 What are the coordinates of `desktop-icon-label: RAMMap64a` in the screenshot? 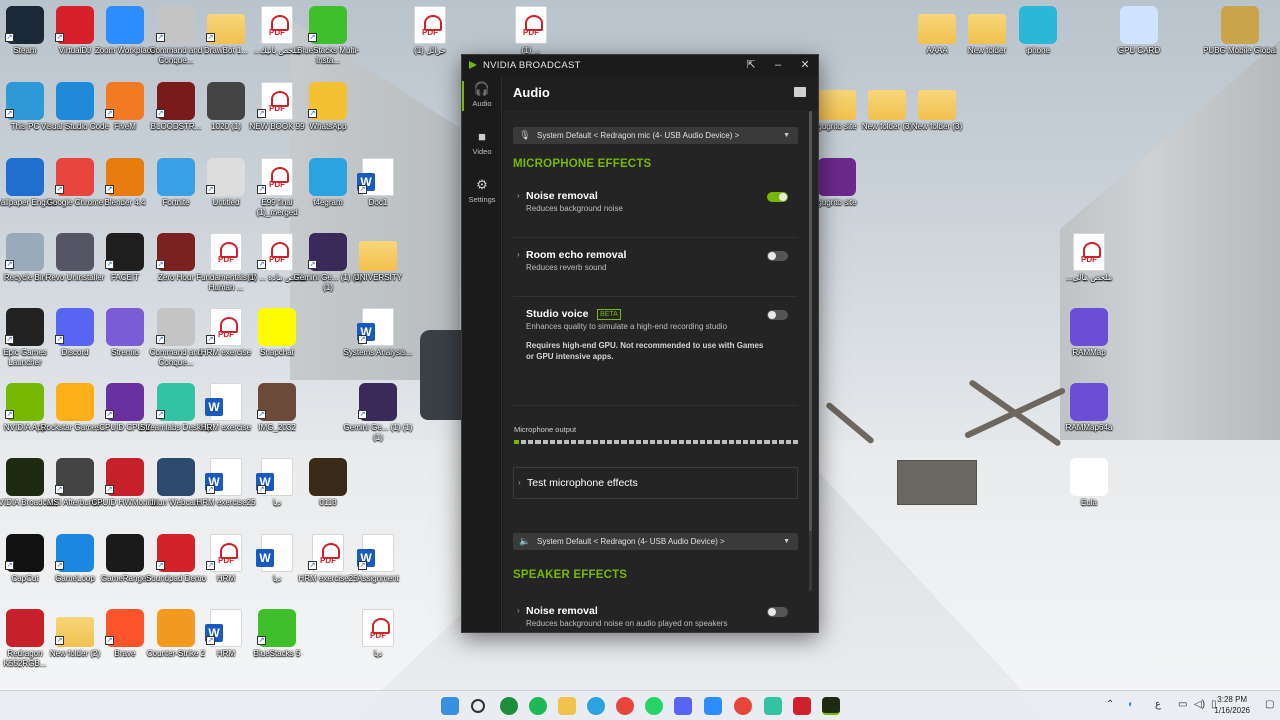 It's located at (1089, 427).